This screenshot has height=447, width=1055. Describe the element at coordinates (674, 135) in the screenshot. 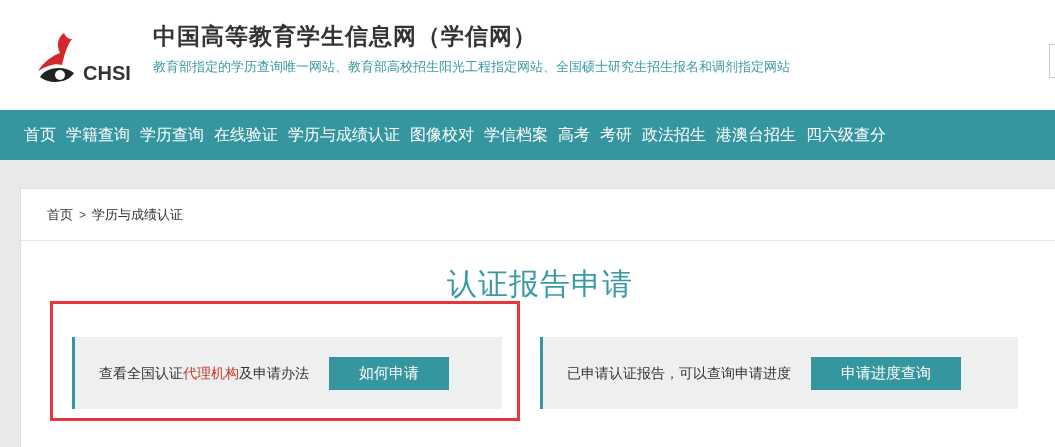

I see `nav-link: 政法招生` at that location.